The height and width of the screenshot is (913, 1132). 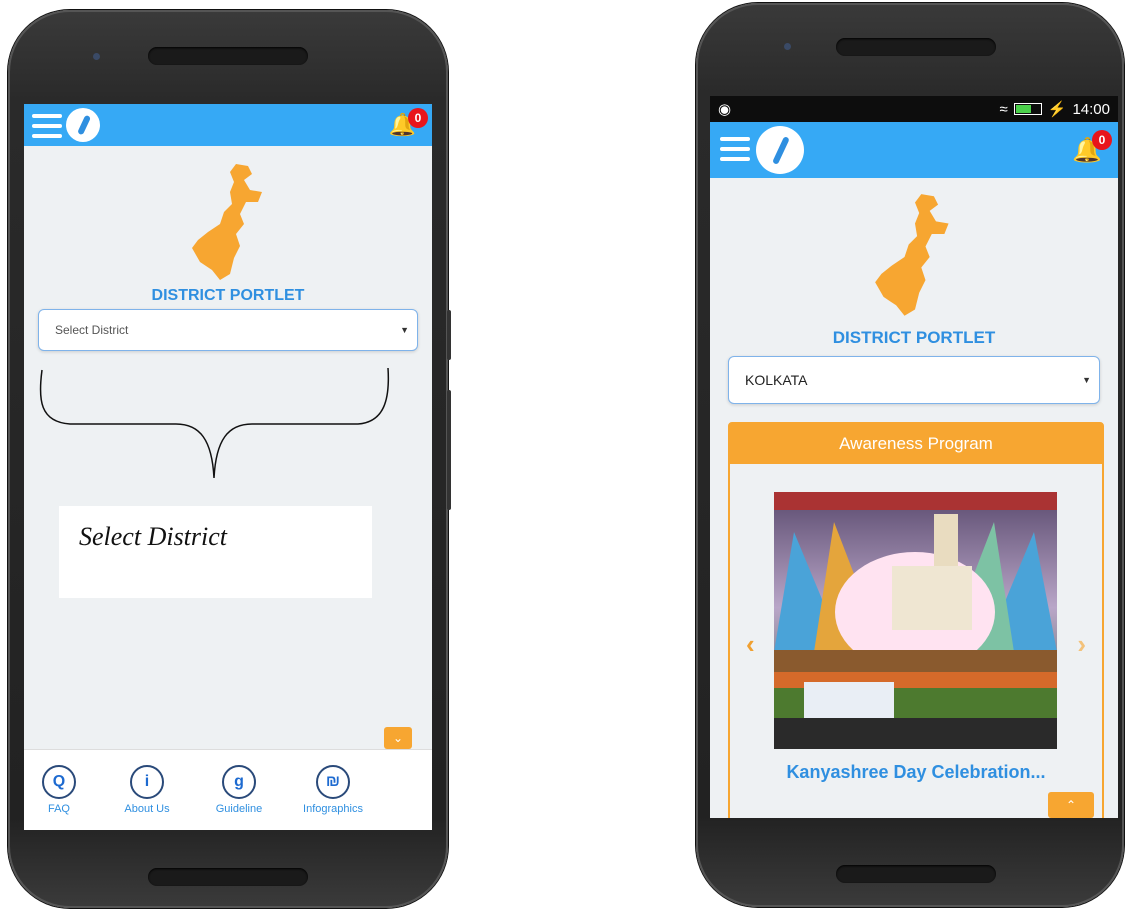 I want to click on district-select: KOLKATA ▼, so click(x=914, y=380).